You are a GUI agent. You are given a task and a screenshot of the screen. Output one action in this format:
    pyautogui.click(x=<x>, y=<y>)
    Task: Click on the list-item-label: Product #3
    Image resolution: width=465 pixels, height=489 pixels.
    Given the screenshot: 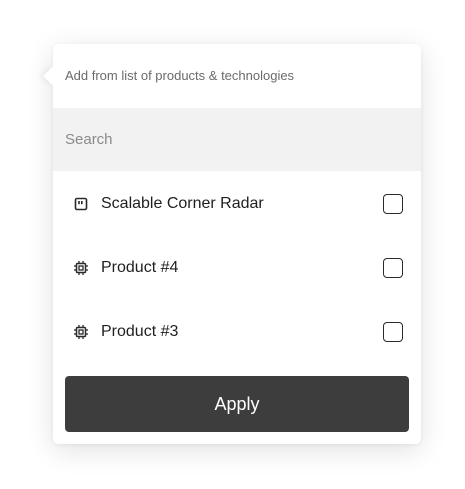 What is the action you would take?
    pyautogui.click(x=140, y=331)
    